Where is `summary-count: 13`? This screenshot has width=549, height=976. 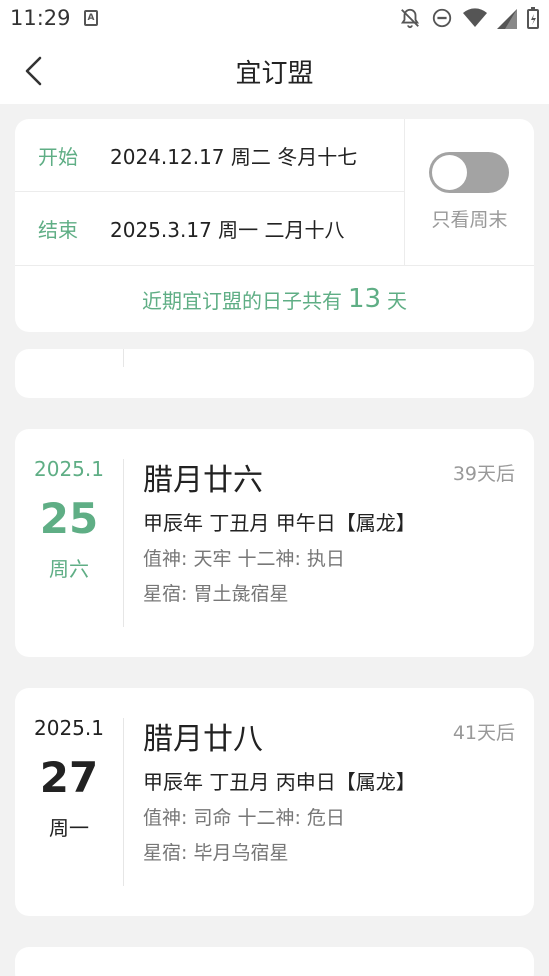
summary-count: 13 is located at coordinates (364, 299).